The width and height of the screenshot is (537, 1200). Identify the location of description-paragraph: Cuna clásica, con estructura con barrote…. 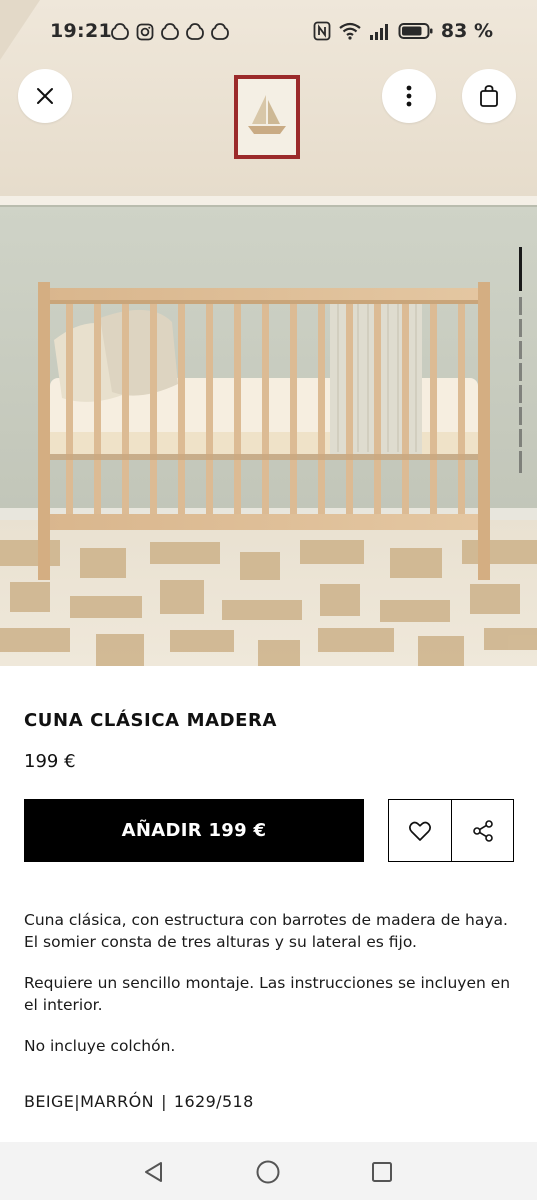
(266, 931).